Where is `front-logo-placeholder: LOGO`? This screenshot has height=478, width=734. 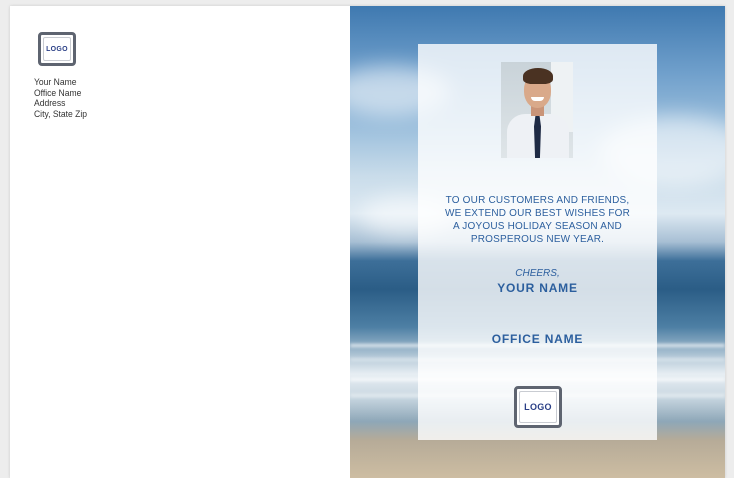
front-logo-placeholder: LOGO is located at coordinates (538, 407).